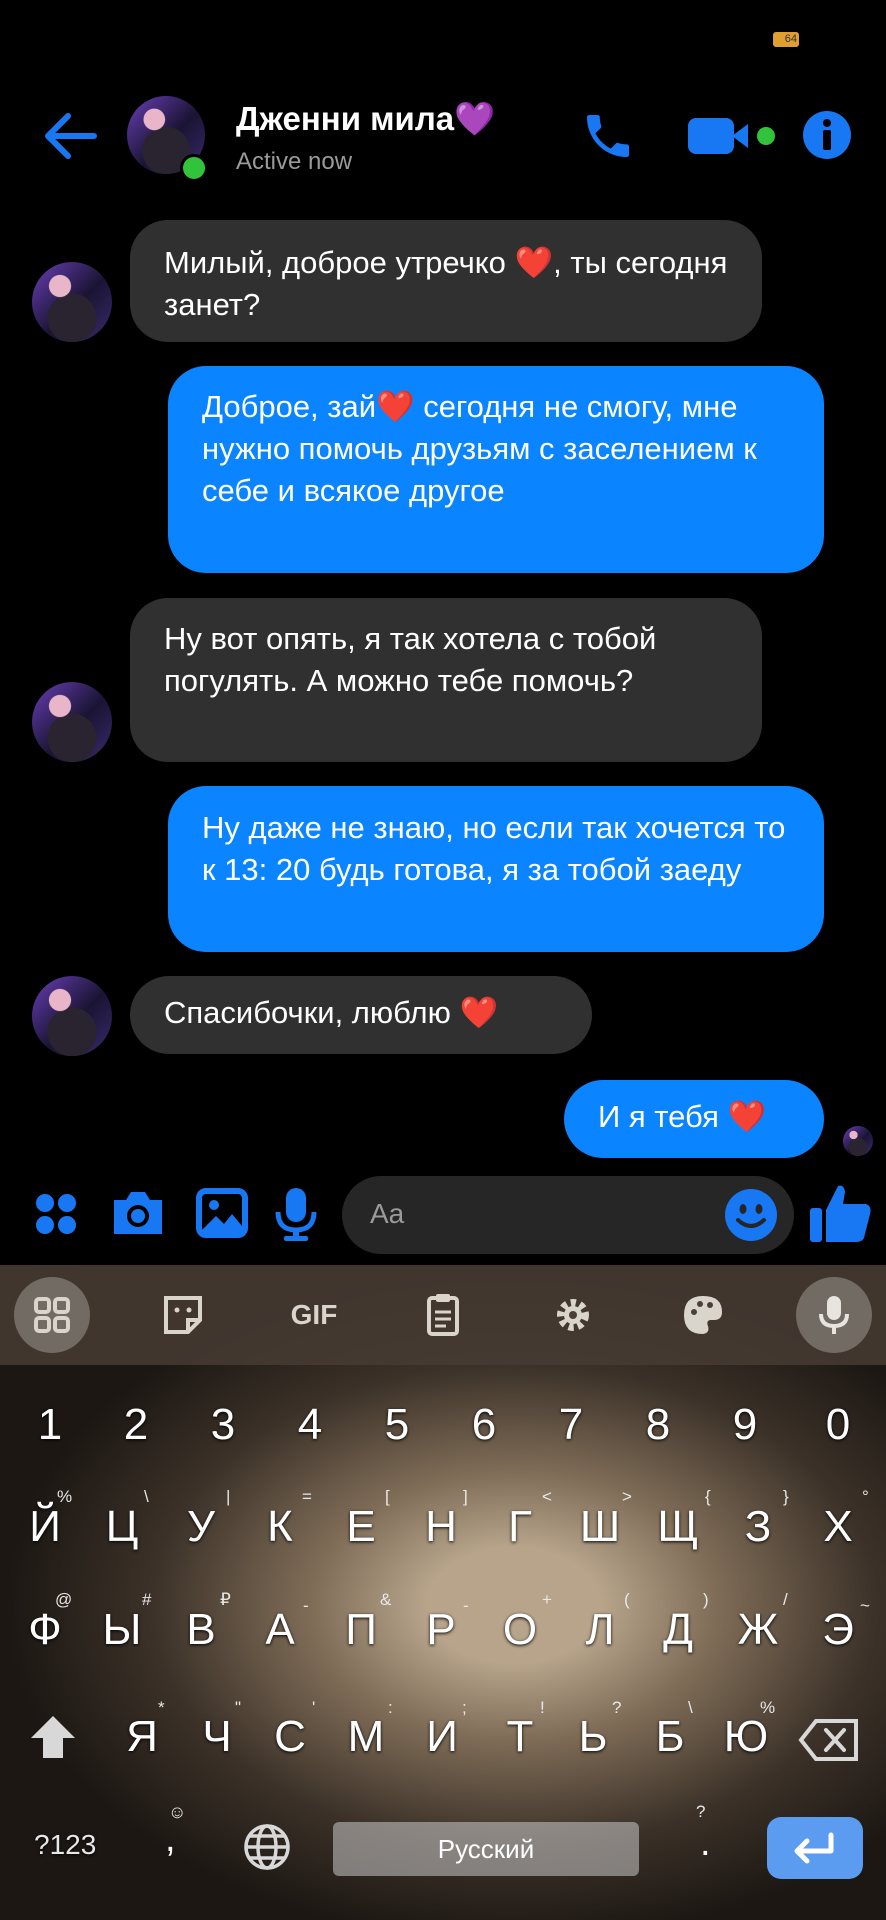 The width and height of the screenshot is (886, 1920). Describe the element at coordinates (694, 1119) in the screenshot. I see `message-outgoing: И я тебя ❤️` at that location.